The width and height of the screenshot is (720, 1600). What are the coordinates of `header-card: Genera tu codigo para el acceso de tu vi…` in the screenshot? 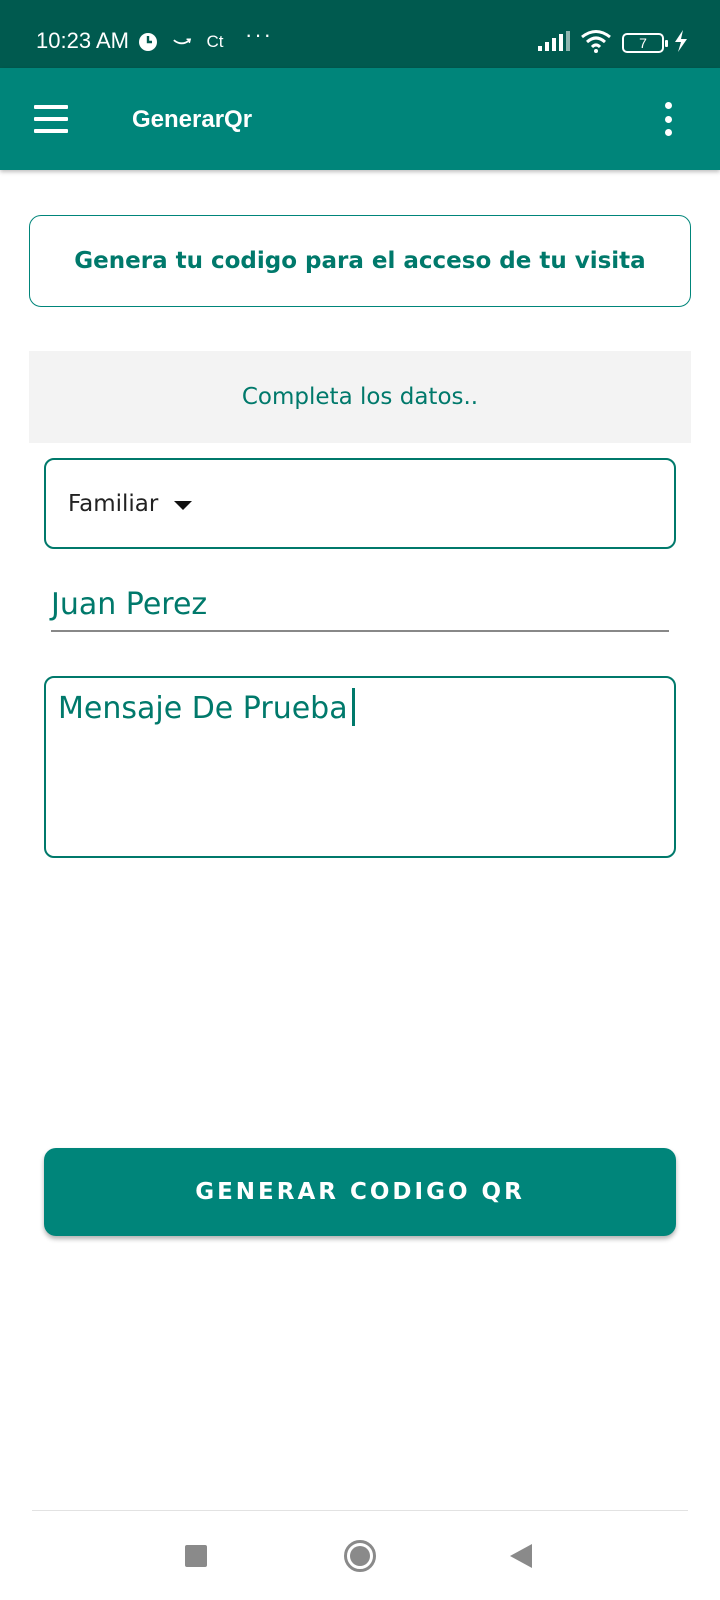 It's located at (360, 261).